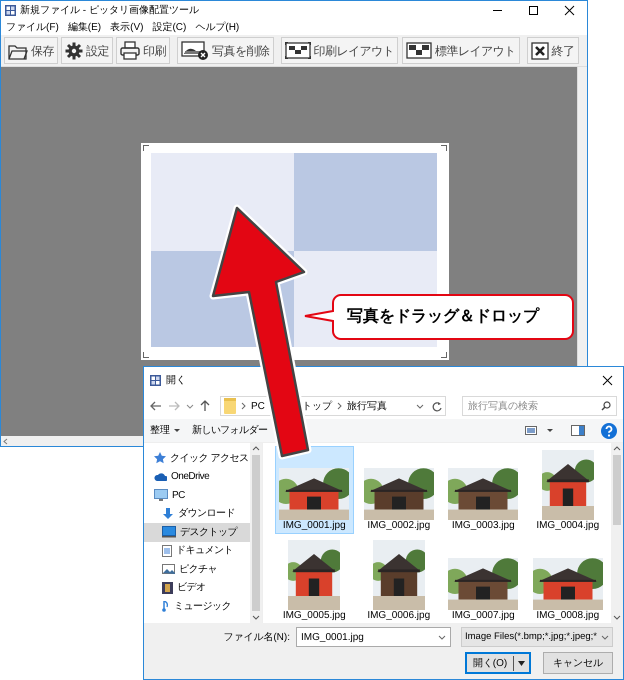 The width and height of the screenshot is (624, 680). I want to click on menu-item: ファイル(F), so click(32, 27).